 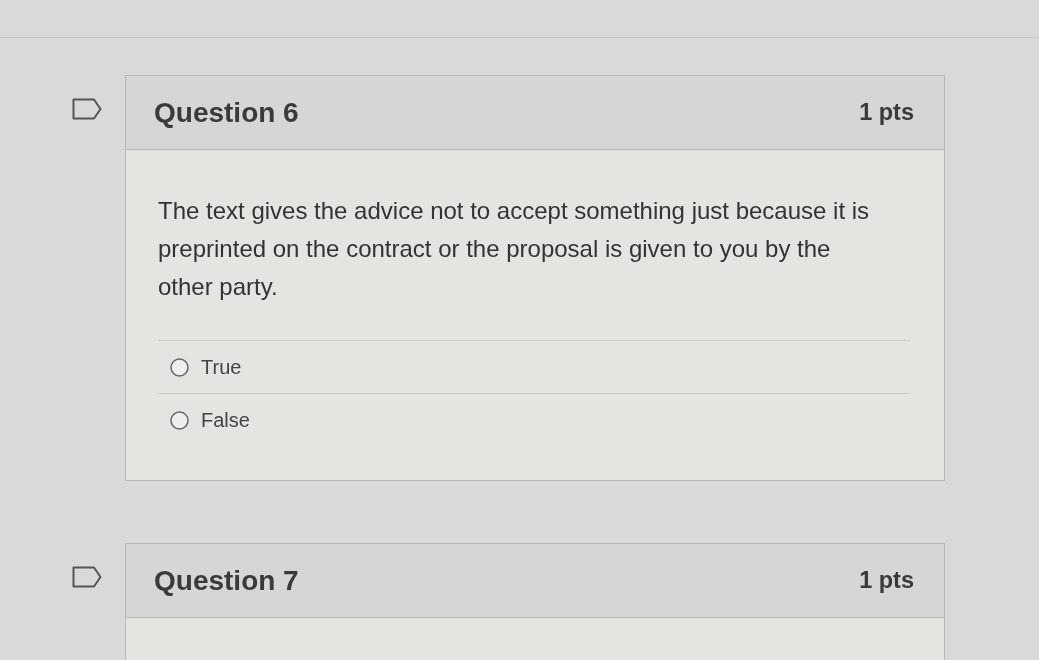 What do you see at coordinates (226, 580) in the screenshot?
I see `question-title: Question 7` at bounding box center [226, 580].